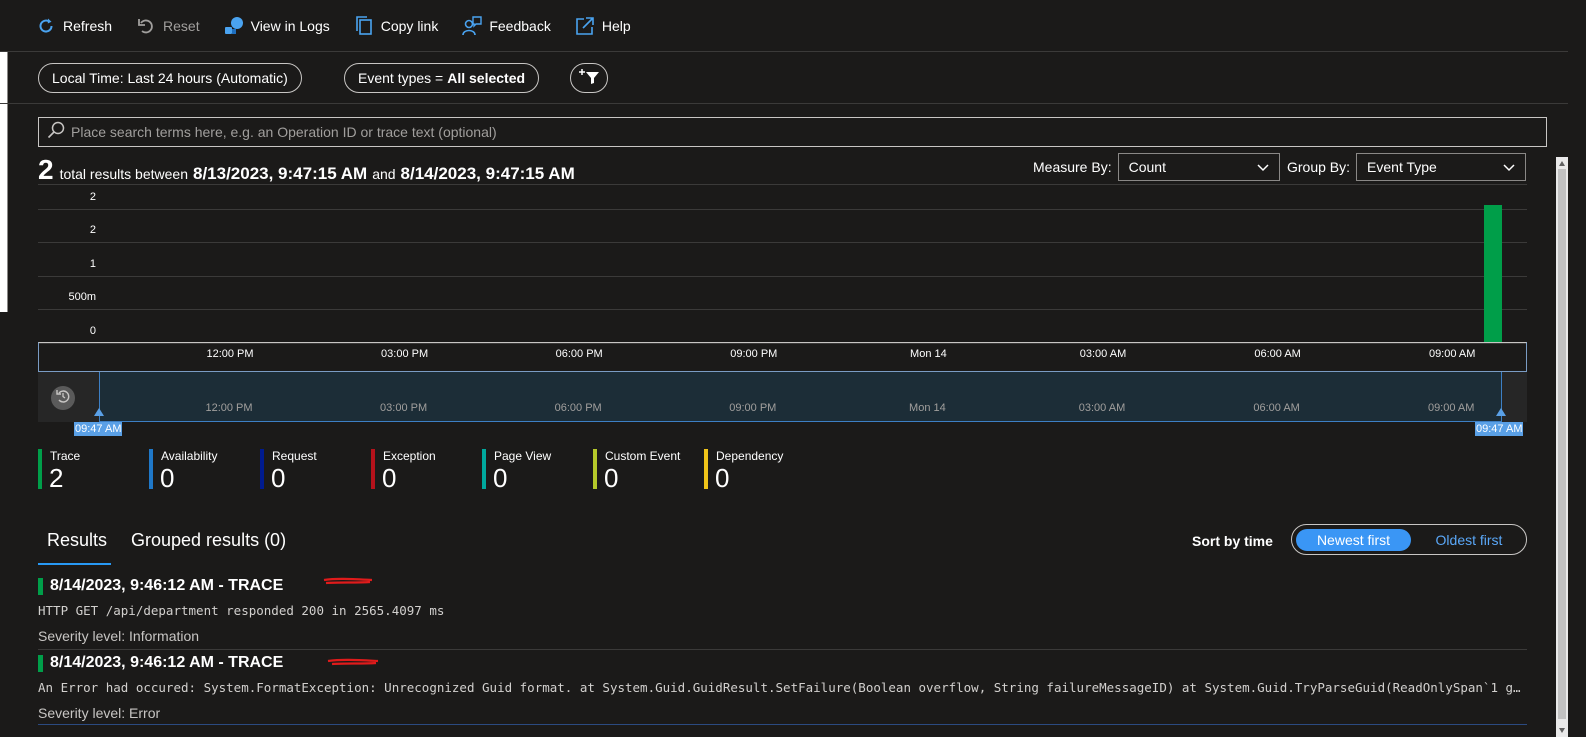  I want to click on sort-label: Sort by time, so click(1232, 541).